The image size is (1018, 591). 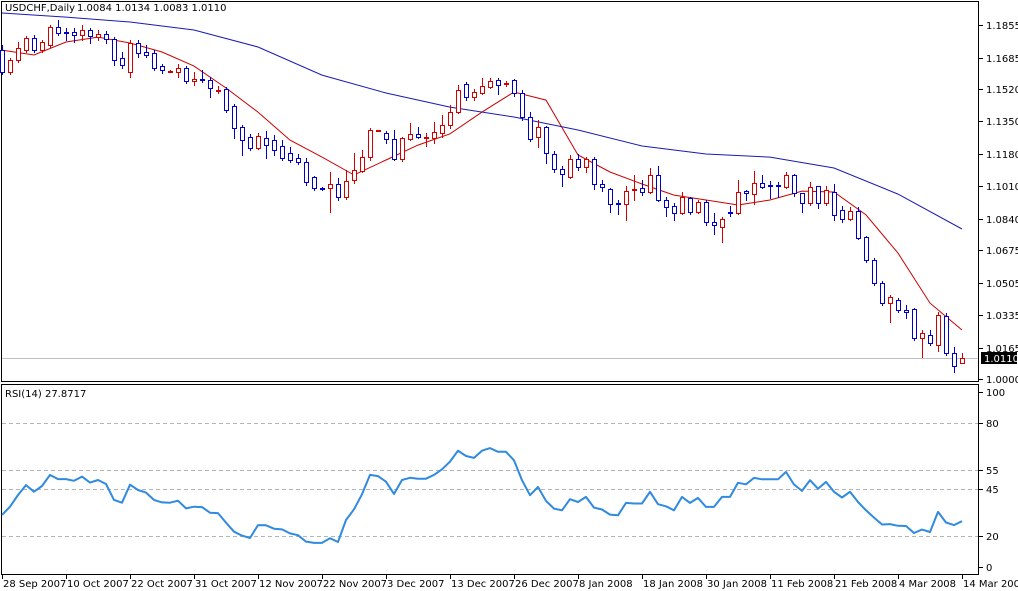 I want to click on time-tick-label: 22 Oct 2007, so click(x=162, y=584).